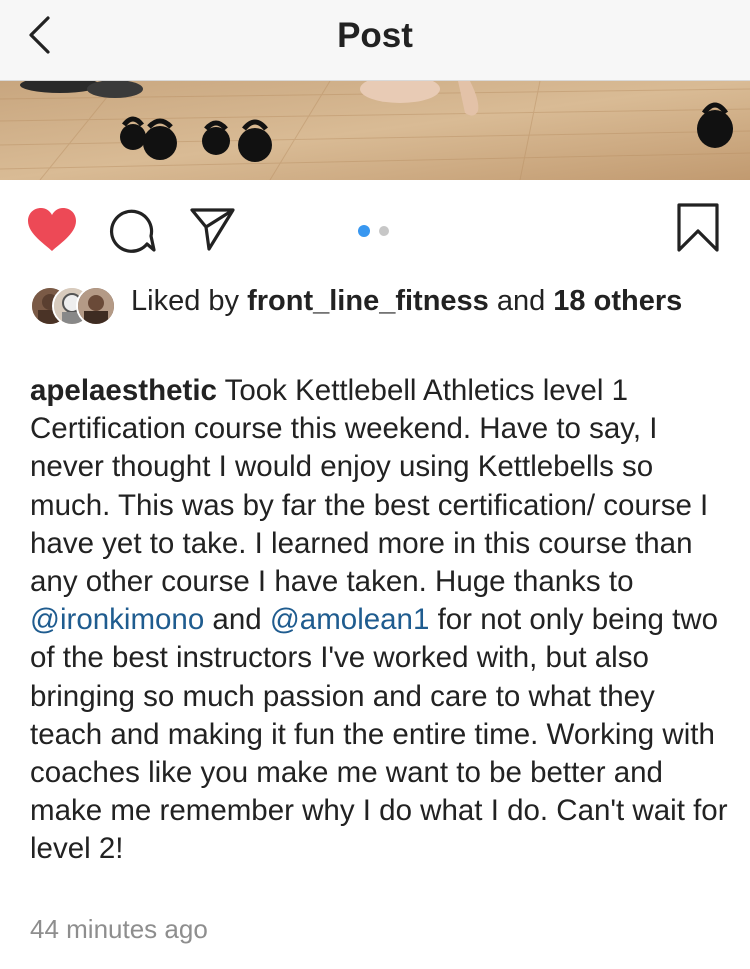 Image resolution: width=750 pixels, height=969 pixels. I want to click on likes-middle: and, so click(521, 301).